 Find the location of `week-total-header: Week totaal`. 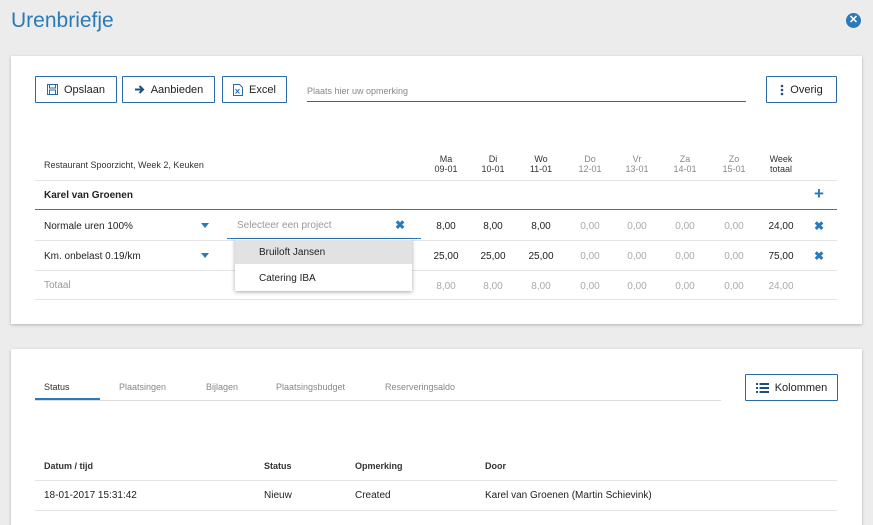

week-total-header: Week totaal is located at coordinates (781, 164).